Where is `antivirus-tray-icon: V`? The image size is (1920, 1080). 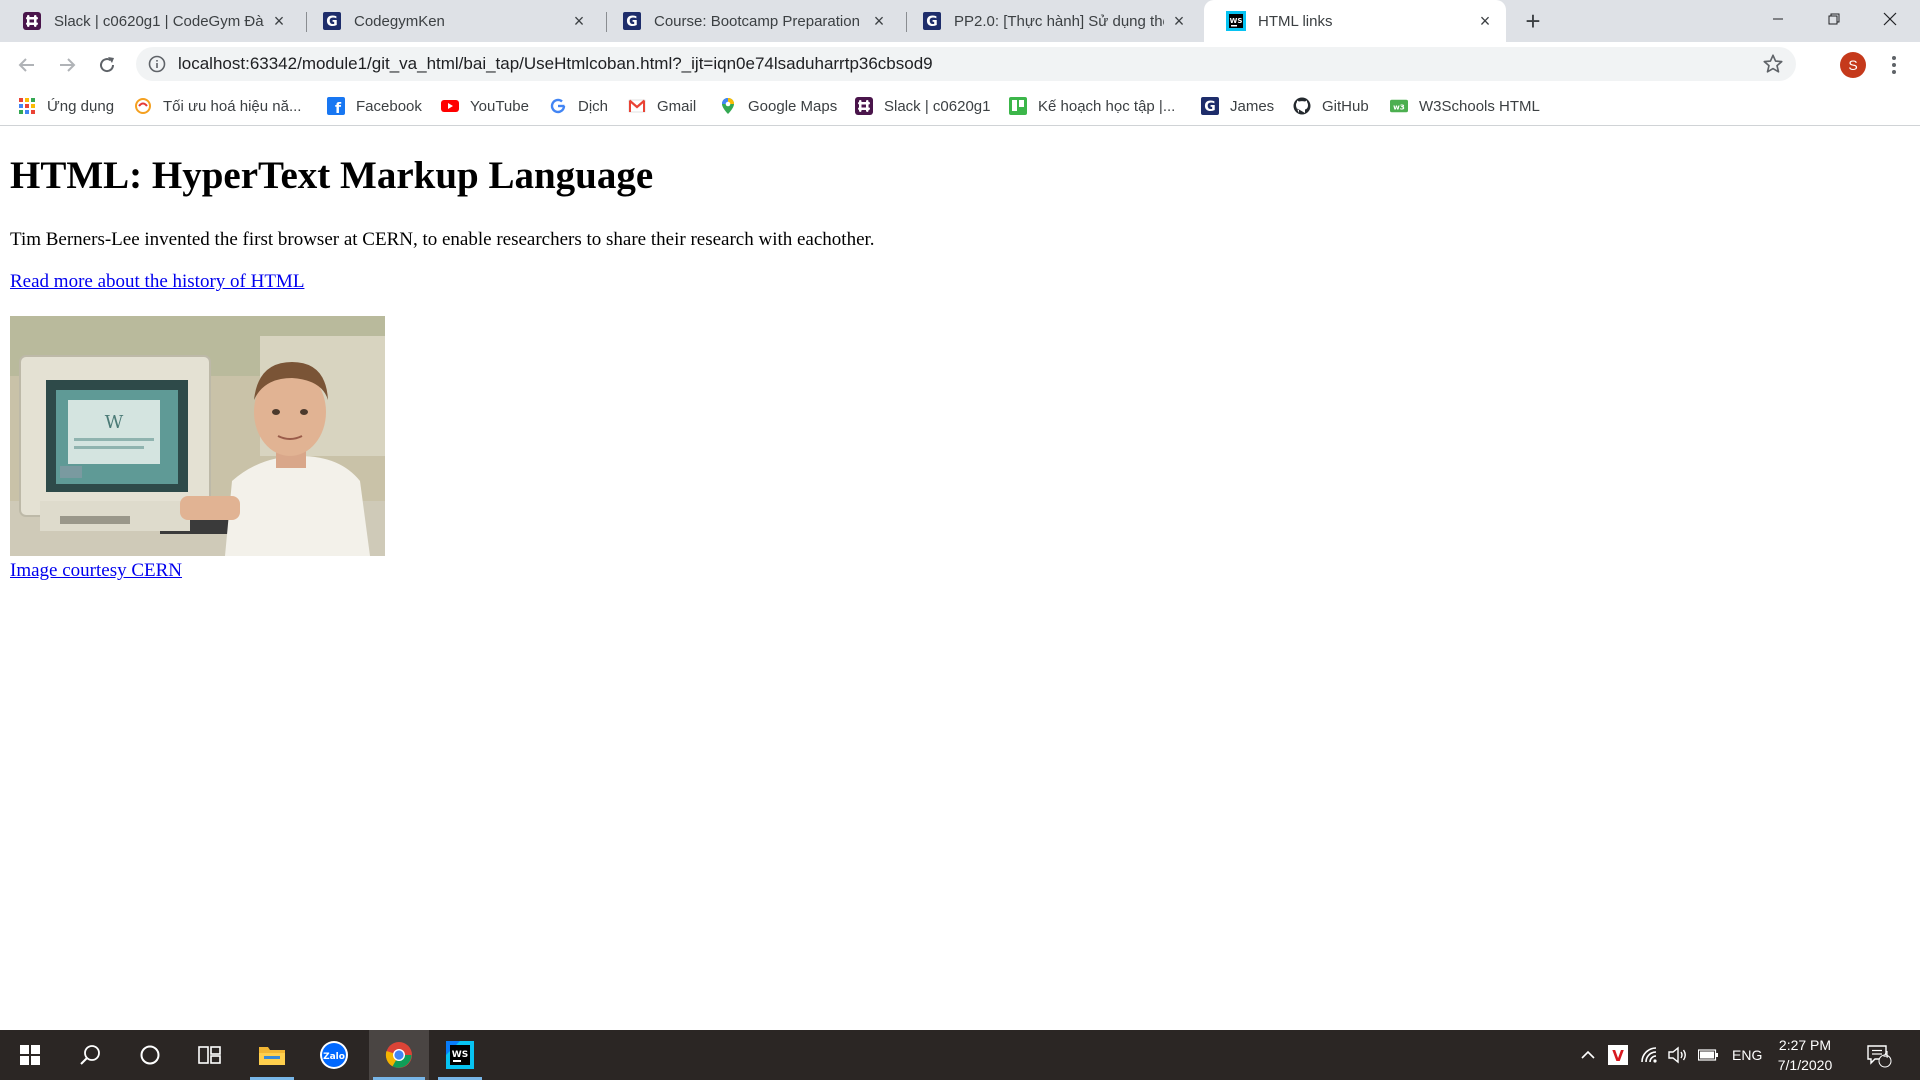 antivirus-tray-icon: V is located at coordinates (1618, 1055).